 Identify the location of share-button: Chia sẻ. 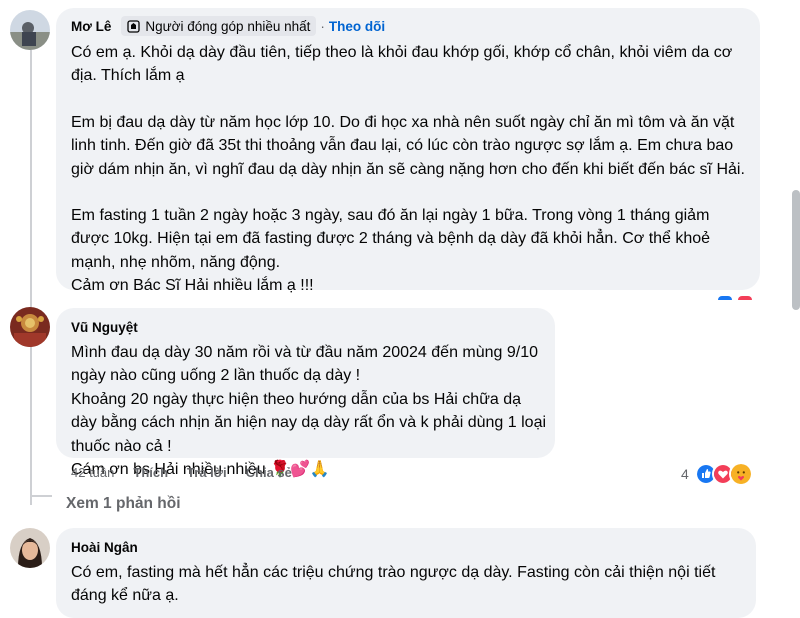
(269, 472).